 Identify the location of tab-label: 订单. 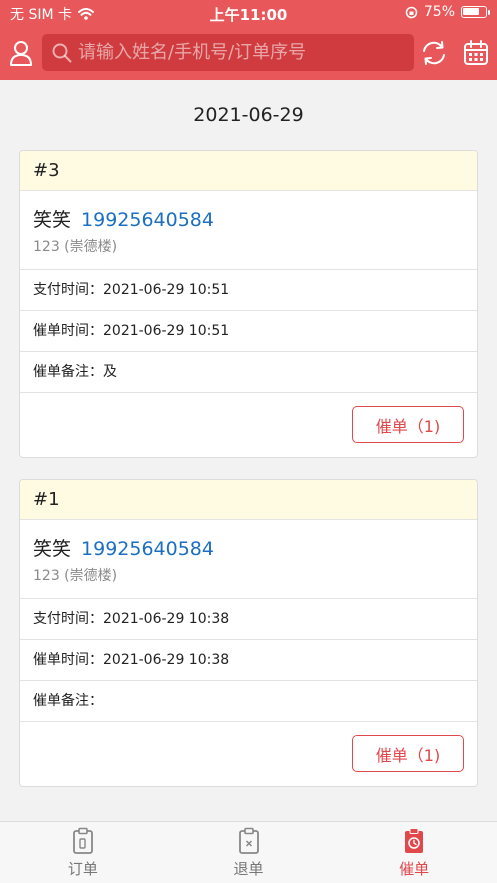
(82, 869).